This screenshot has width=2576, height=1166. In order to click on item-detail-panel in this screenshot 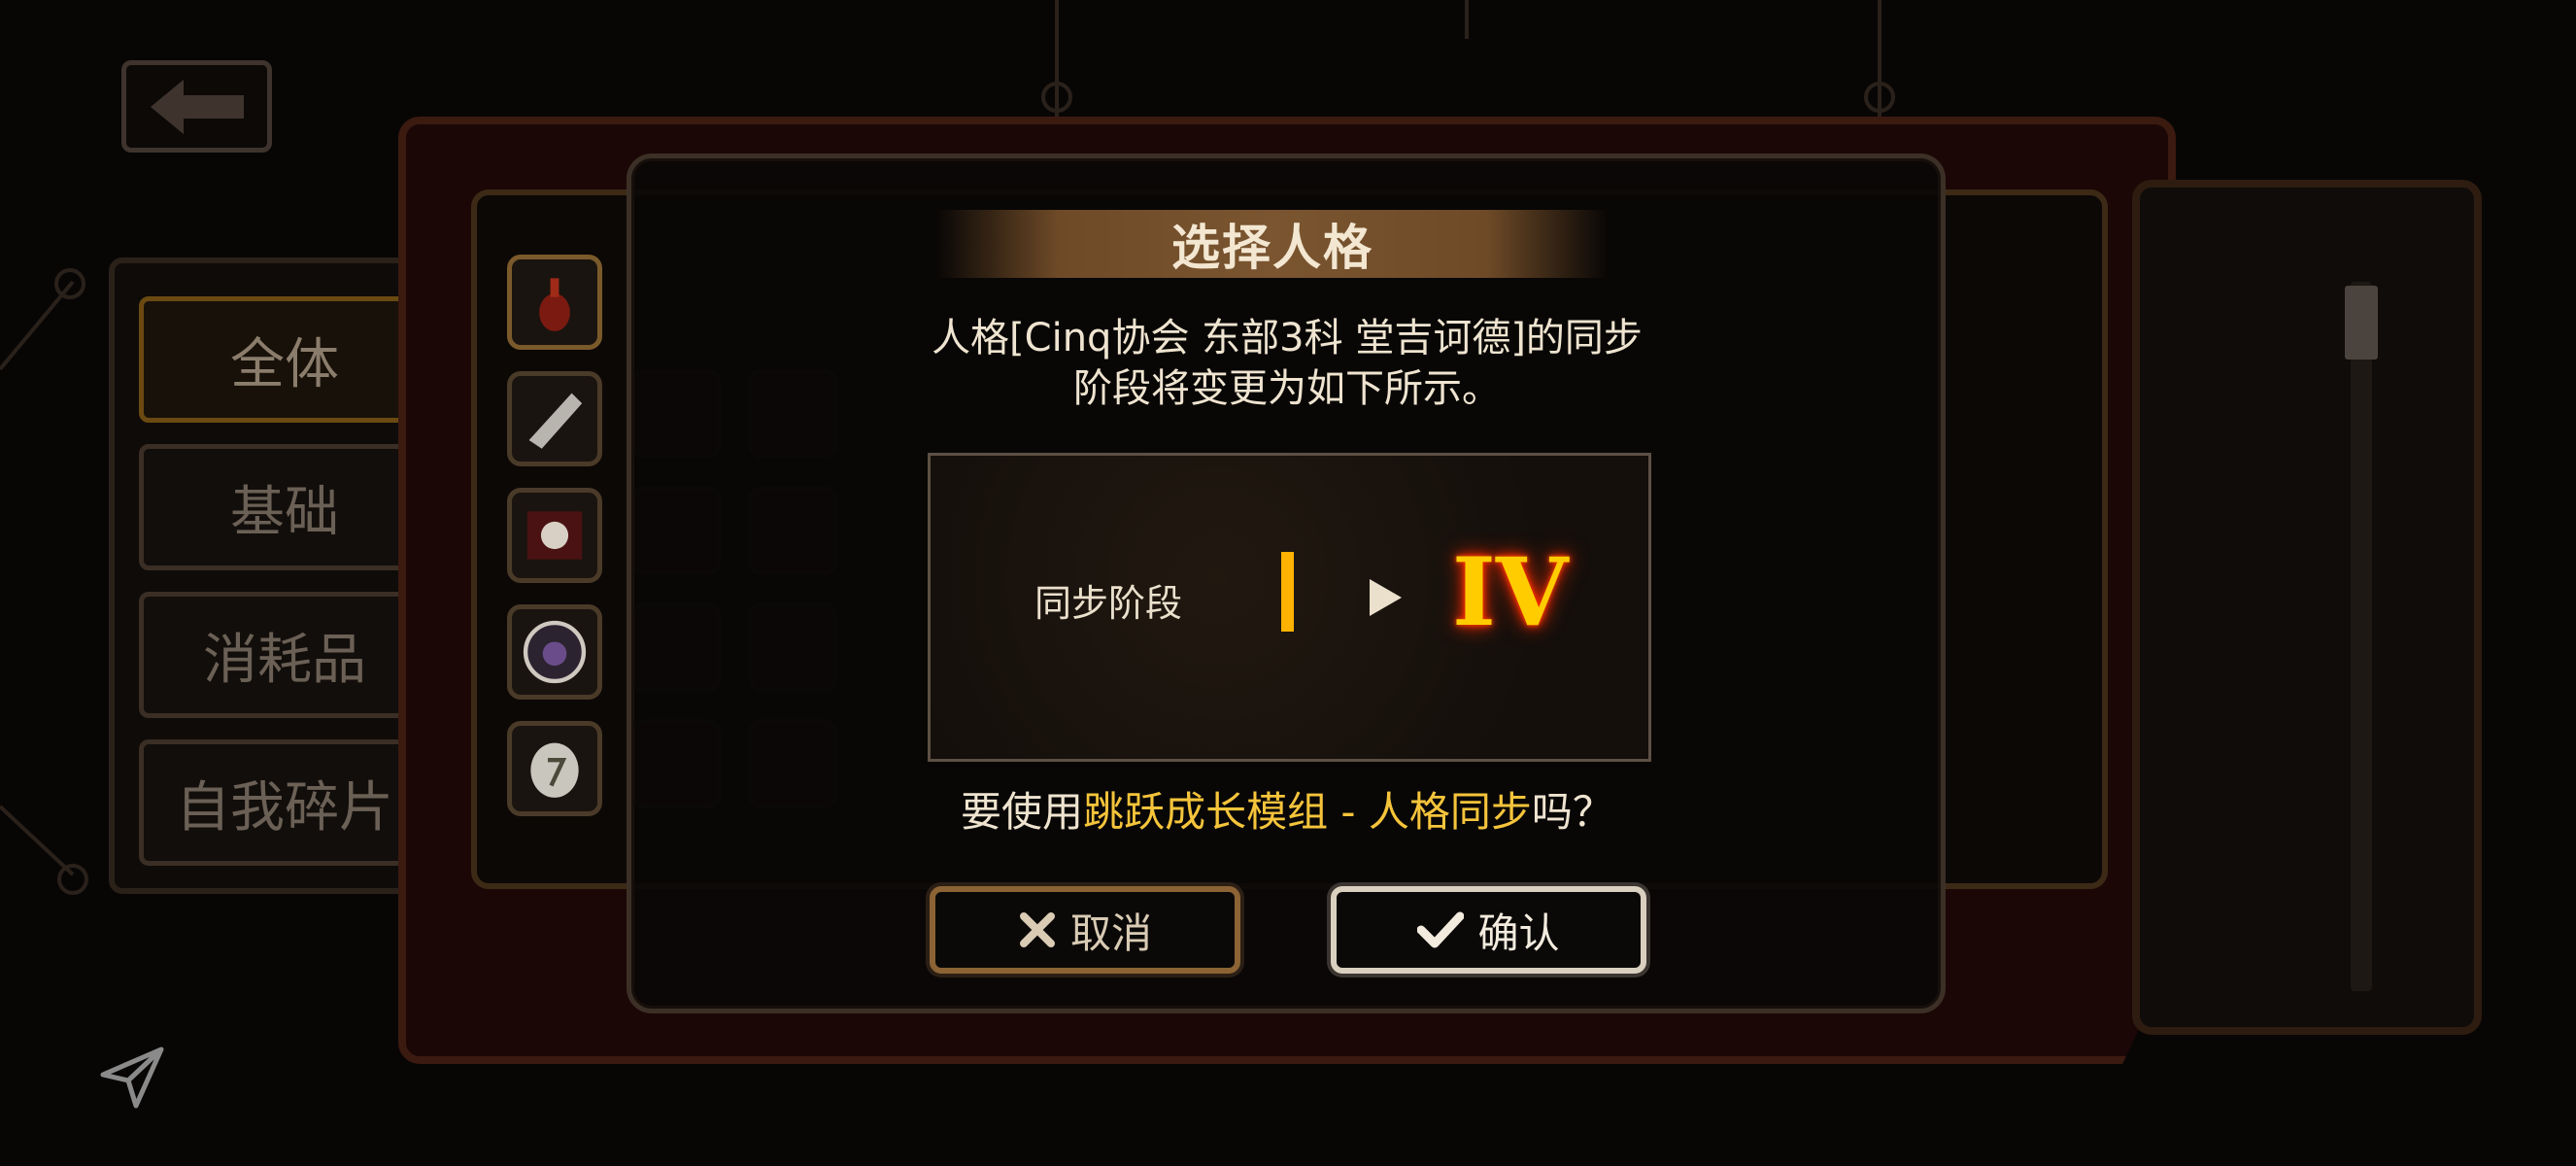, I will do `click(2307, 607)`.